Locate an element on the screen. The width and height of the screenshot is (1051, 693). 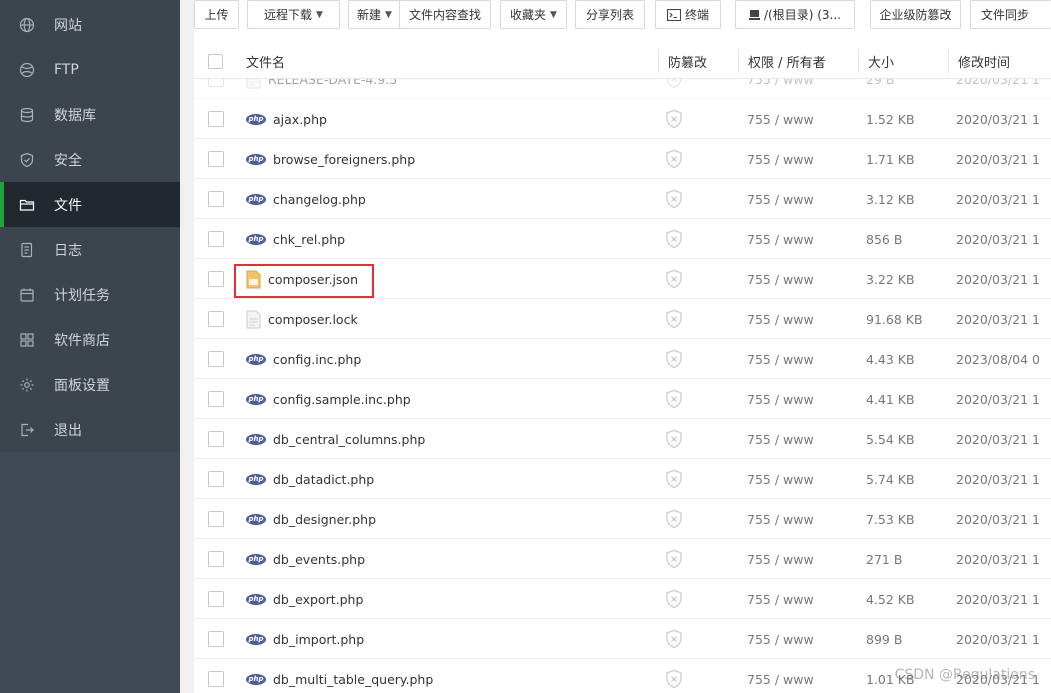
header-size: 大小 is located at coordinates (876, 61).